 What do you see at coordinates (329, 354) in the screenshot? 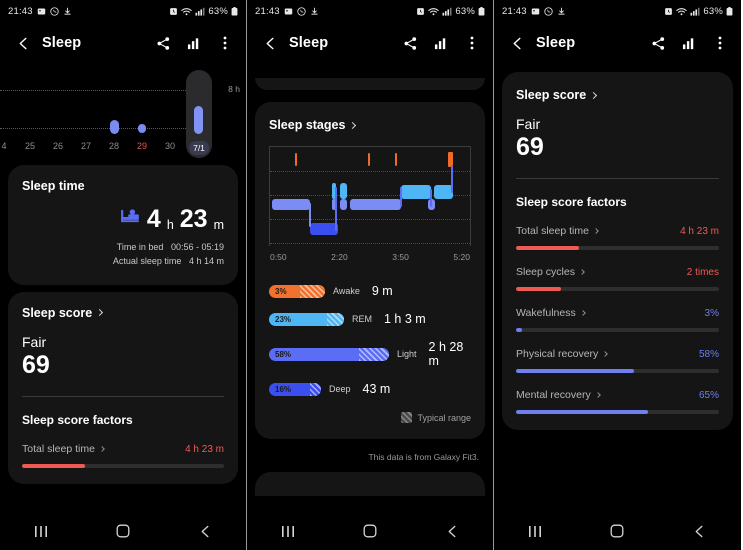
I see `stage-bar: 58%` at bounding box center [329, 354].